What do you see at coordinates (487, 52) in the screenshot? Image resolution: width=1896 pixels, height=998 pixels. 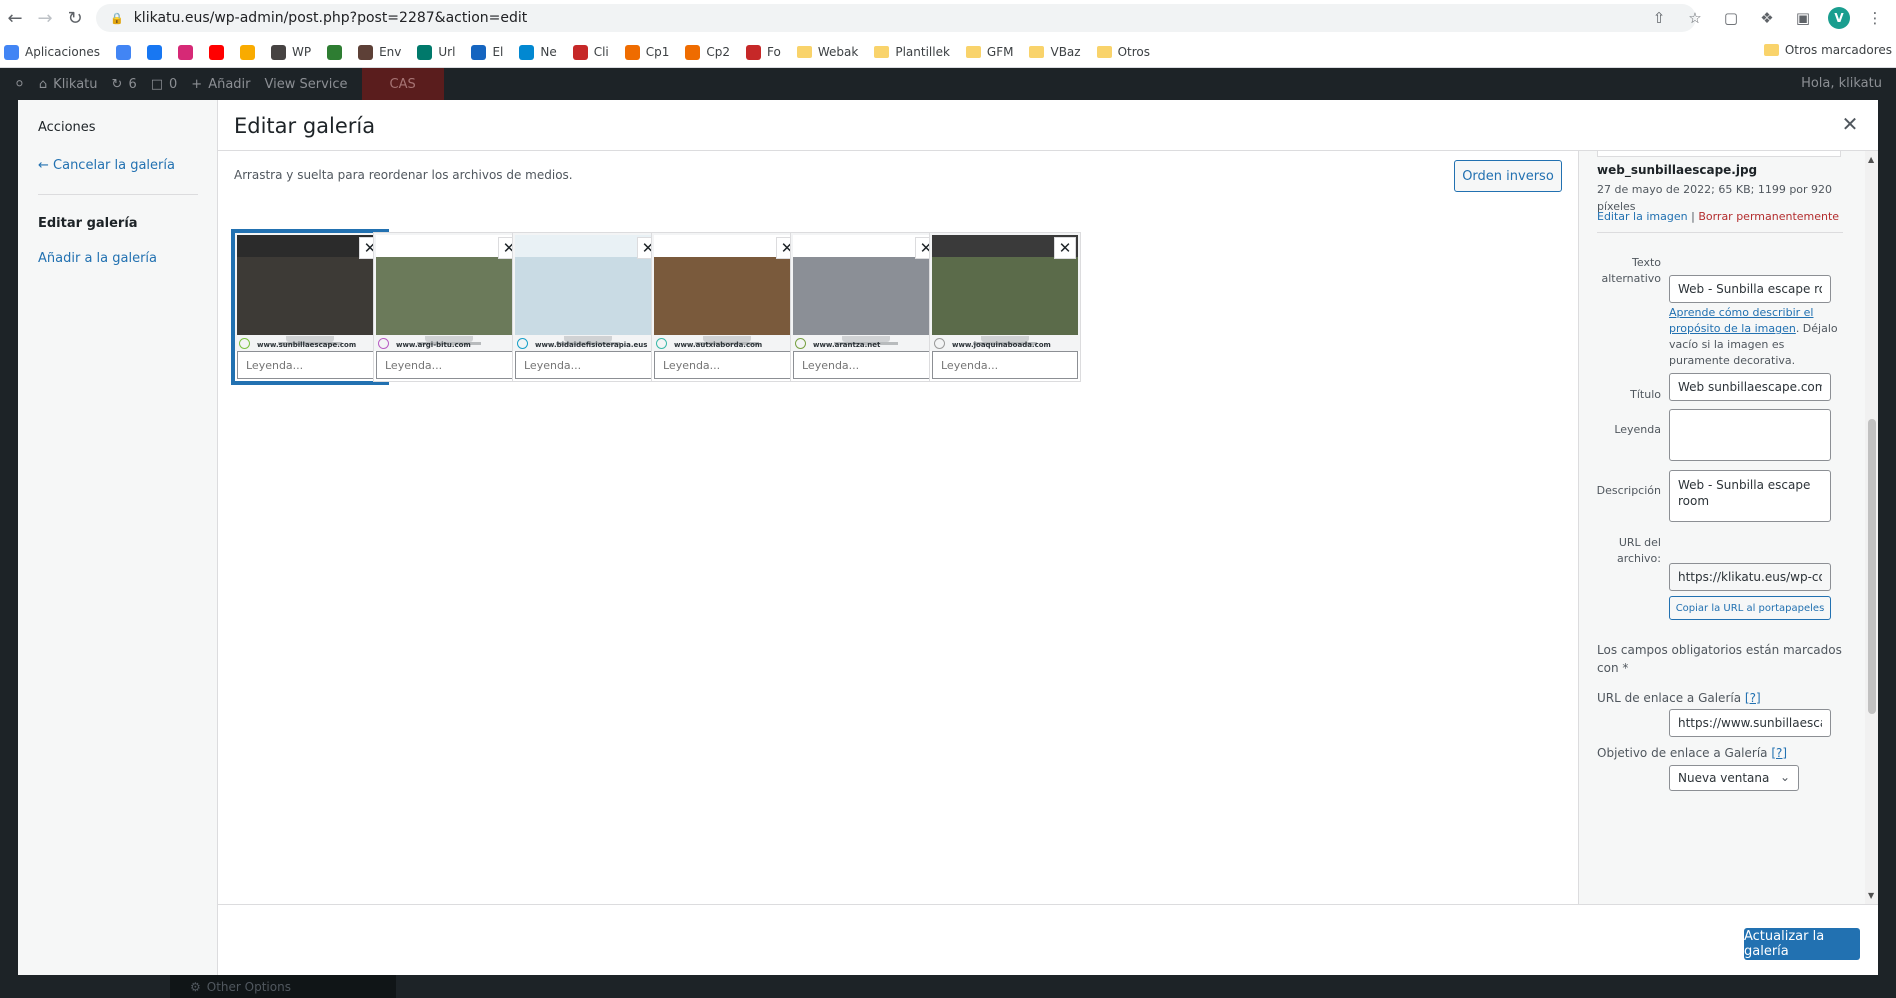 I see `bookmark-10: El` at bounding box center [487, 52].